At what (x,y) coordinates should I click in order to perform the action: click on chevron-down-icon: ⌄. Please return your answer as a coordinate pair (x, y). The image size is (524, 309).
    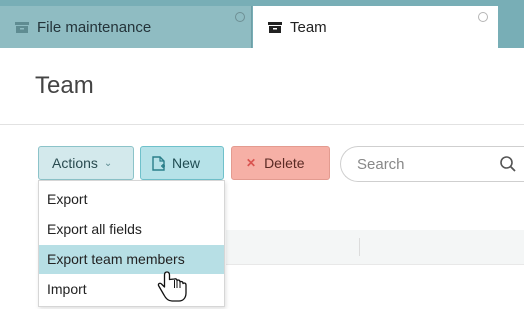
    Looking at the image, I should click on (108, 163).